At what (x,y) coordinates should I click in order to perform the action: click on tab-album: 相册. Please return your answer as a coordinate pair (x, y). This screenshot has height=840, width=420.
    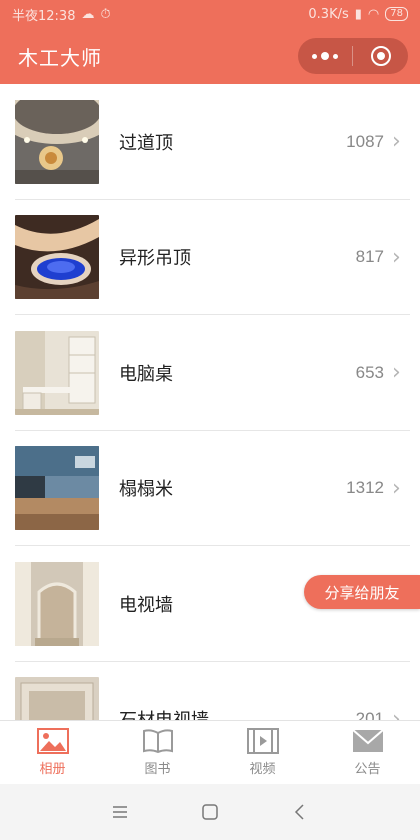
    Looking at the image, I should click on (52, 752).